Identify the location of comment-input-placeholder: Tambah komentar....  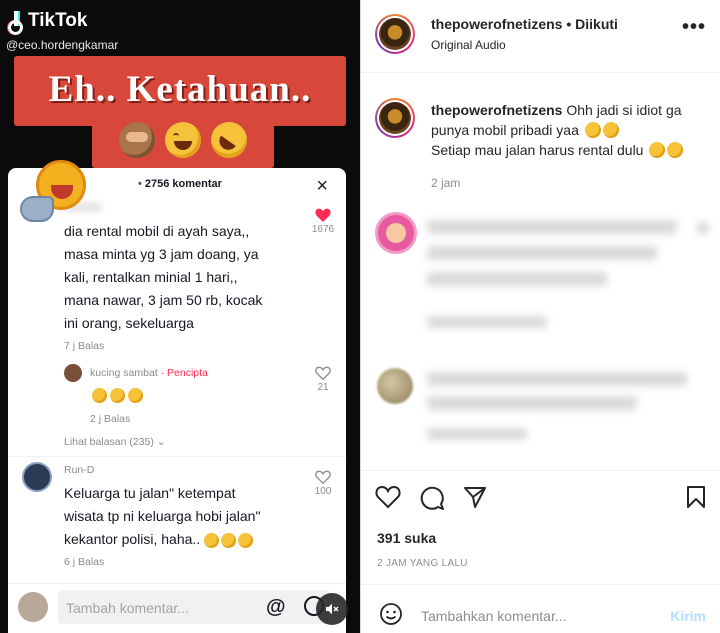
(127, 608).